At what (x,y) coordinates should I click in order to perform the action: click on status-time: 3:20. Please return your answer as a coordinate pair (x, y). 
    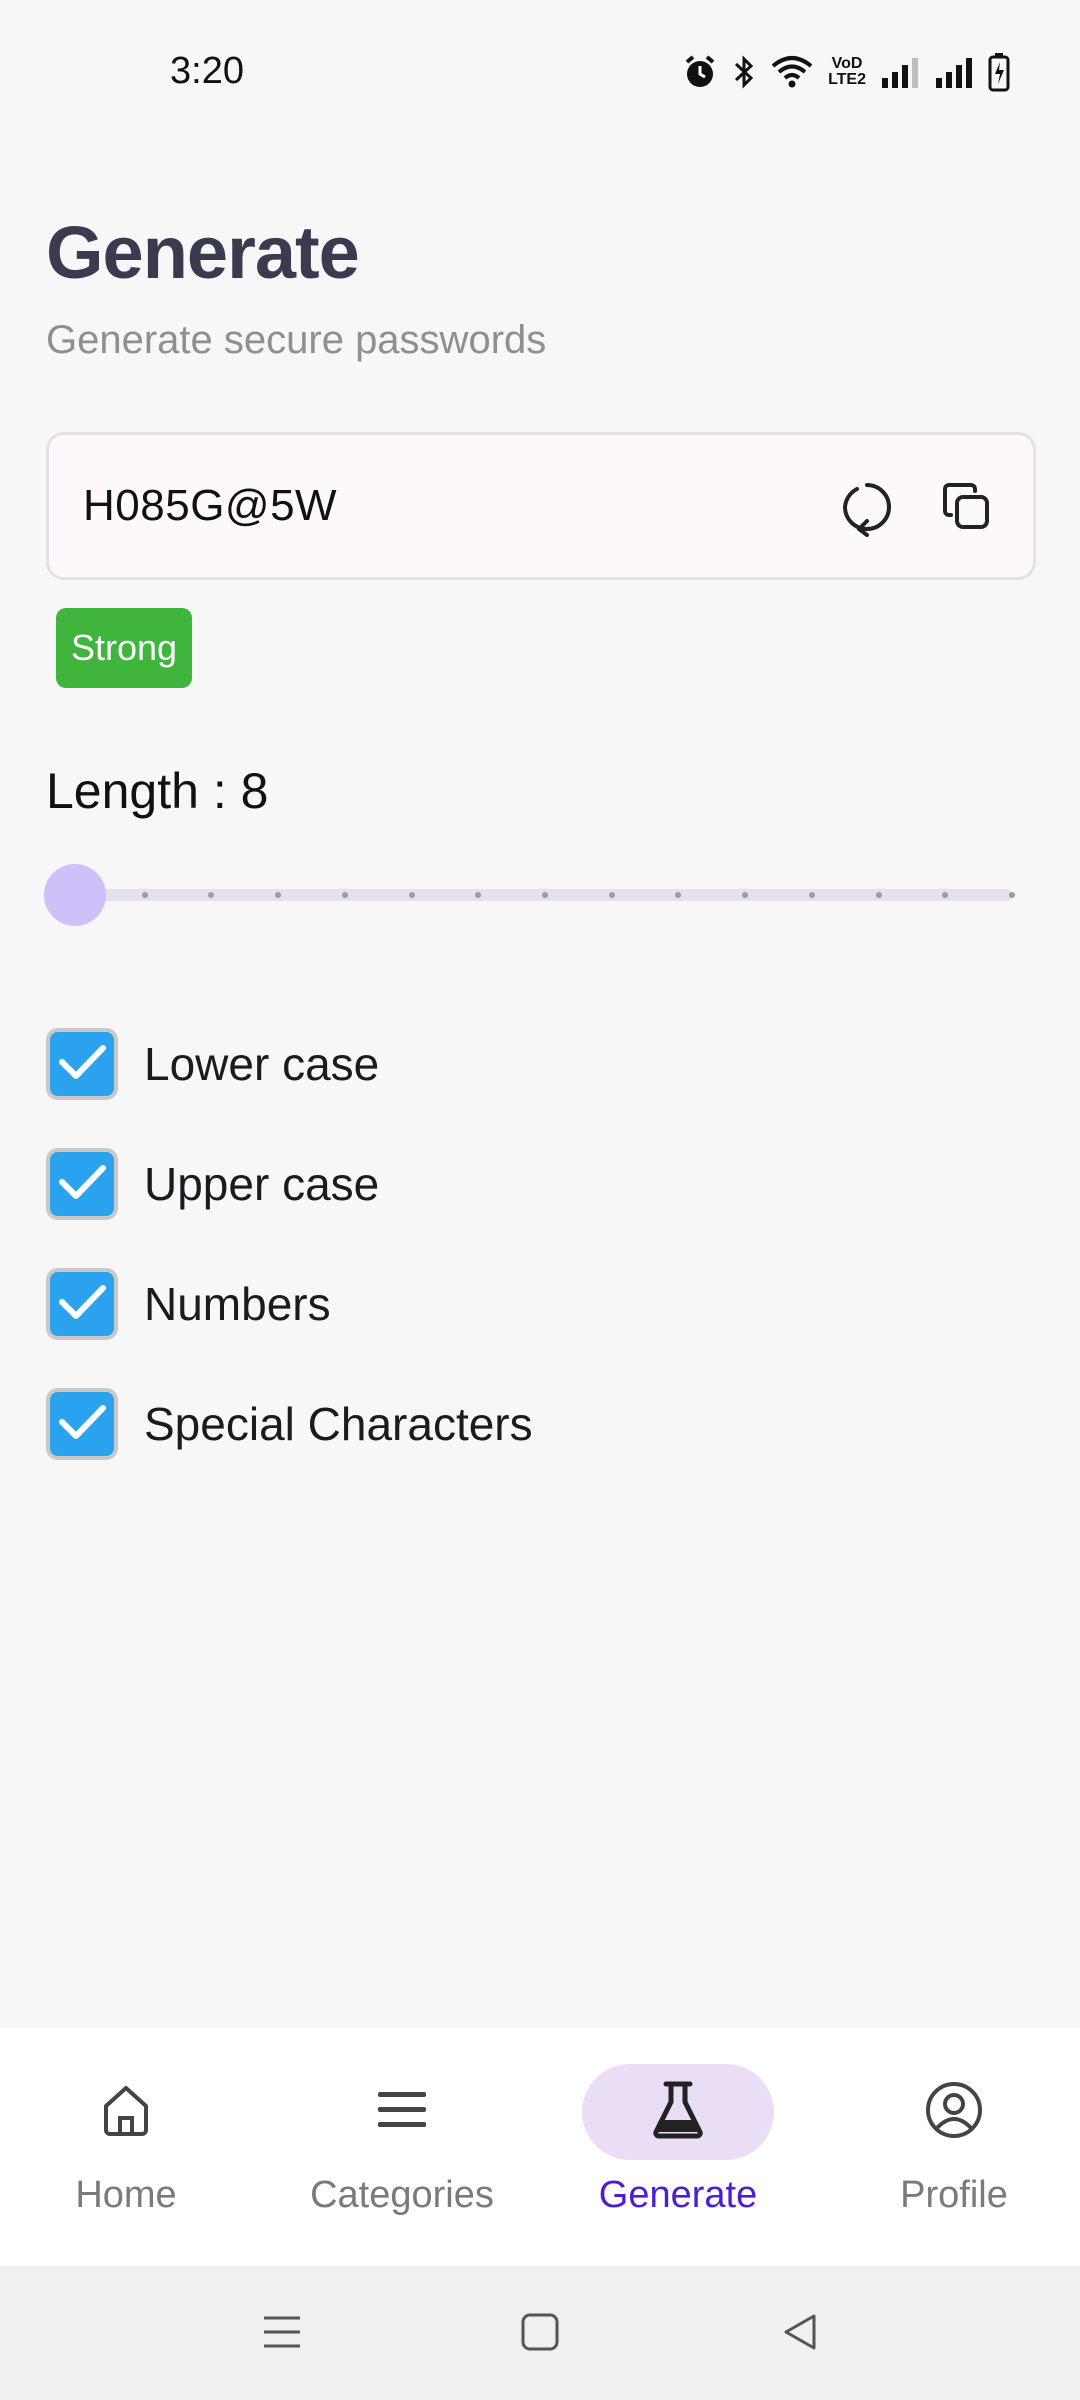
    Looking at the image, I should click on (207, 71).